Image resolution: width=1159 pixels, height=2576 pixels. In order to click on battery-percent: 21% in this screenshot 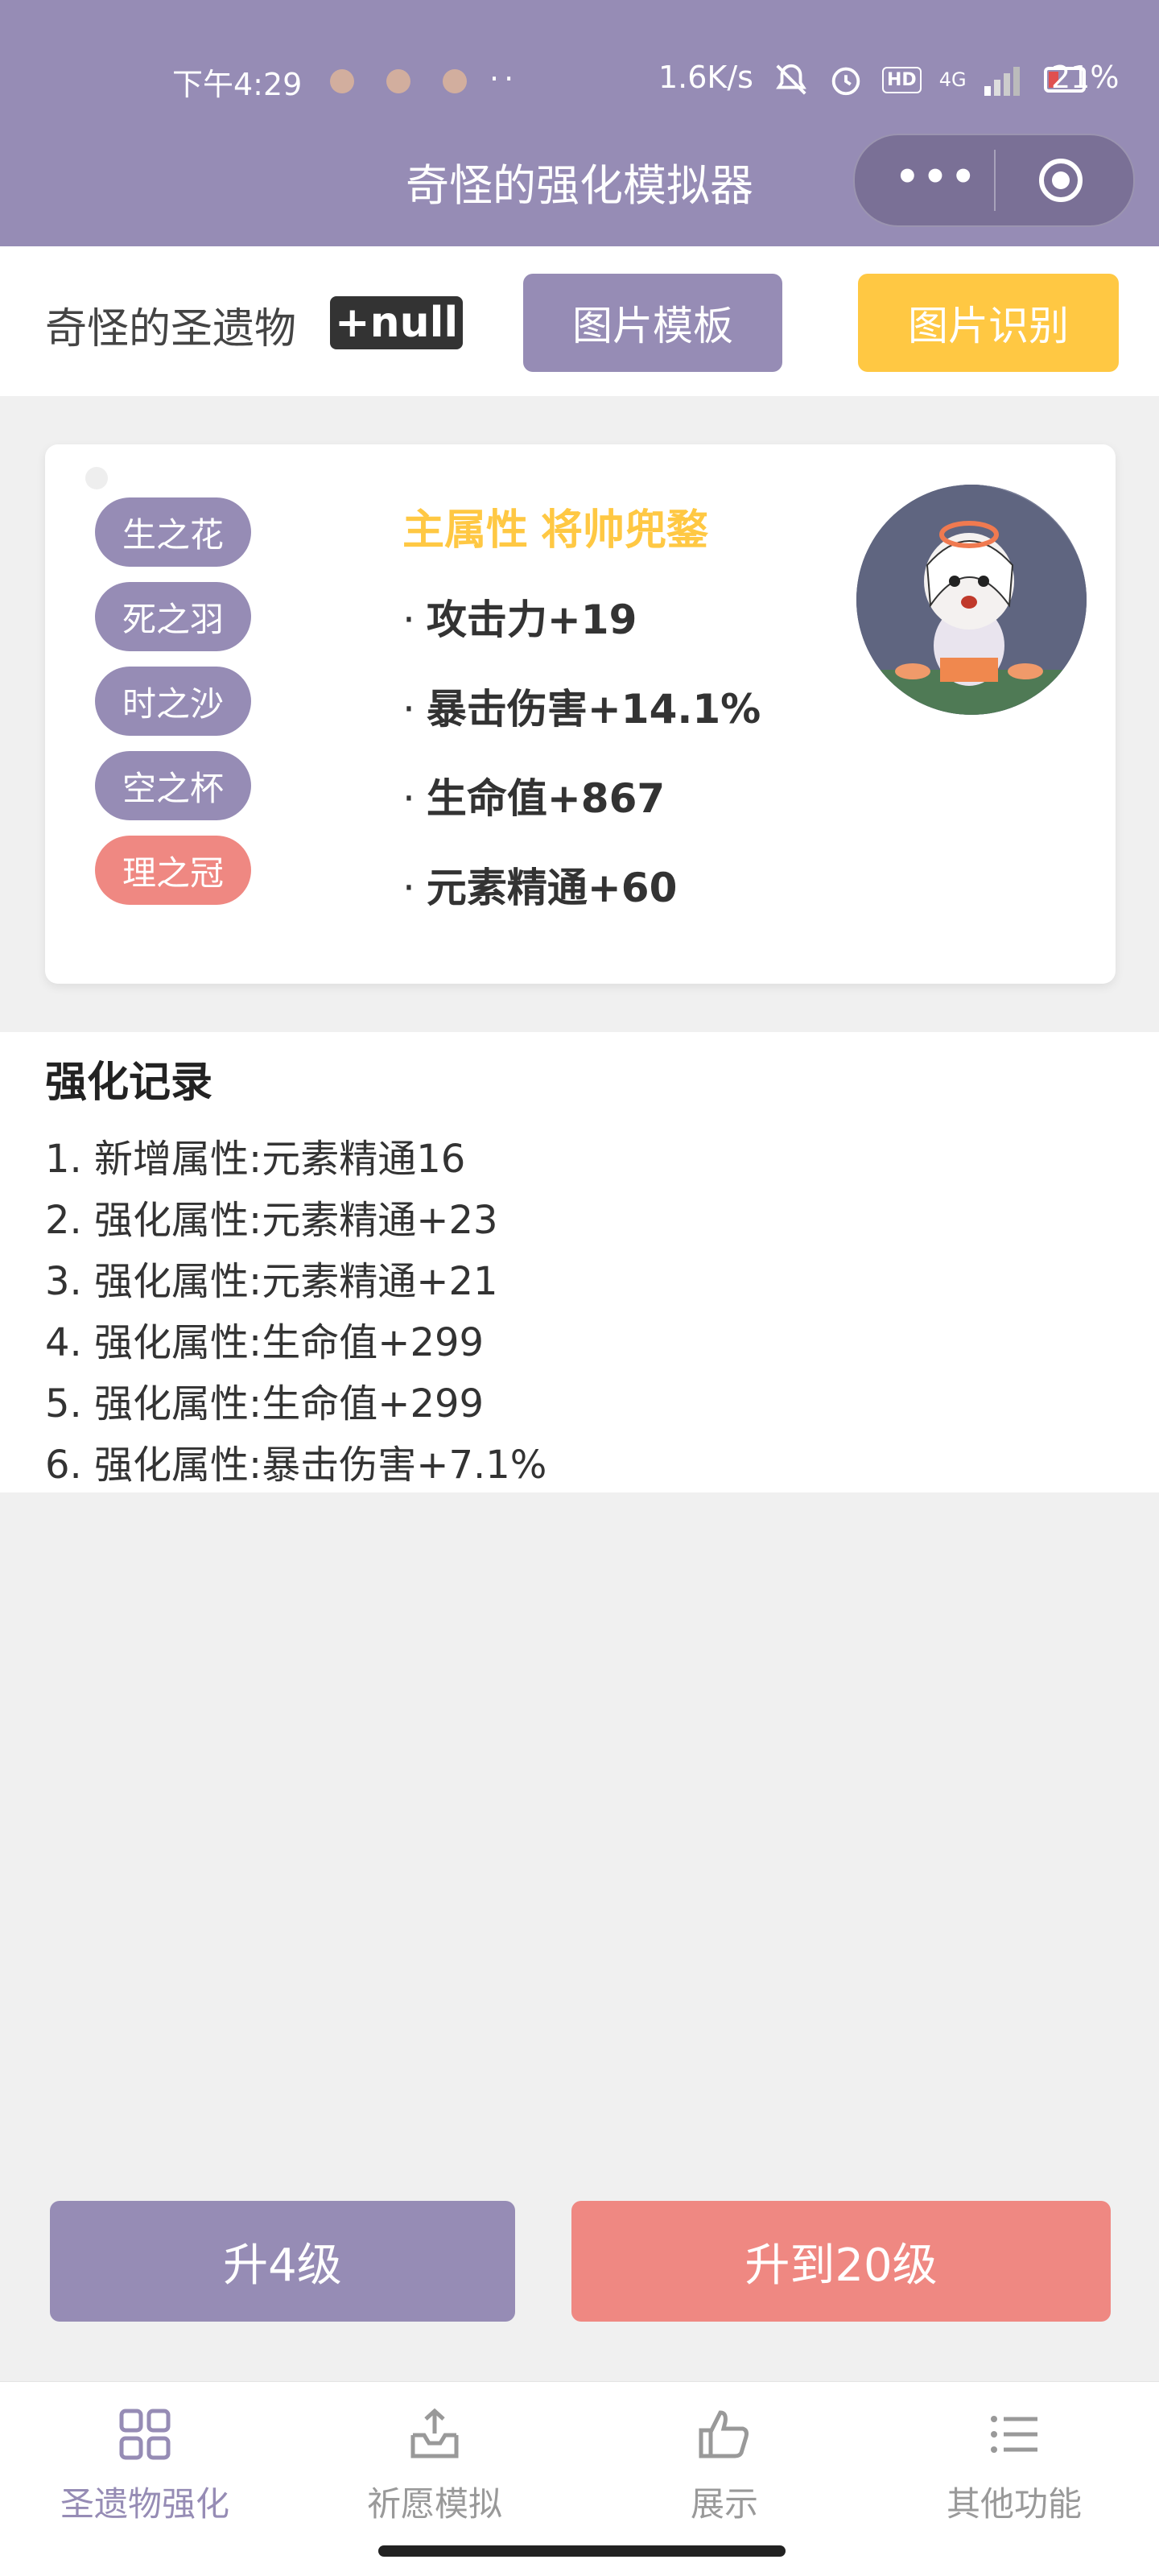, I will do `click(1085, 77)`.